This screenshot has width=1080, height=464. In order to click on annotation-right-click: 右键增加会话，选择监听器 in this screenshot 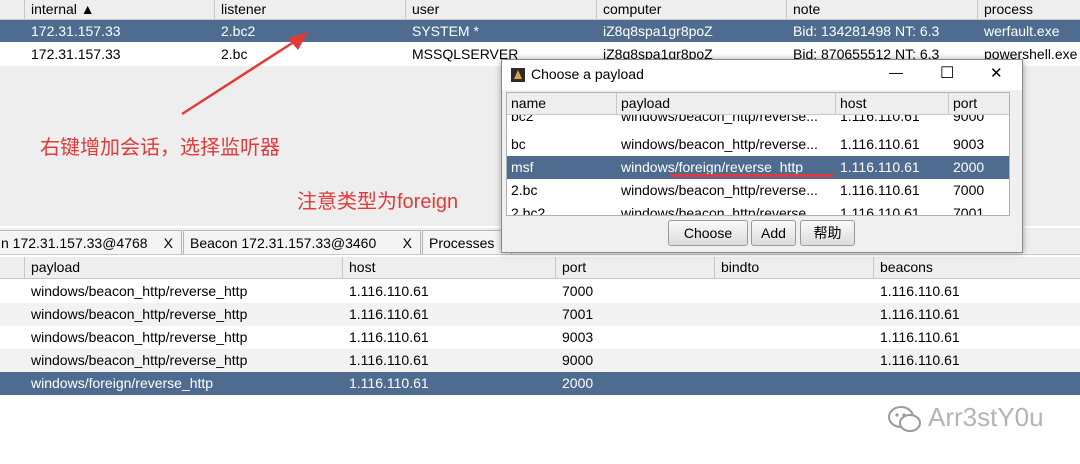, I will do `click(160, 148)`.